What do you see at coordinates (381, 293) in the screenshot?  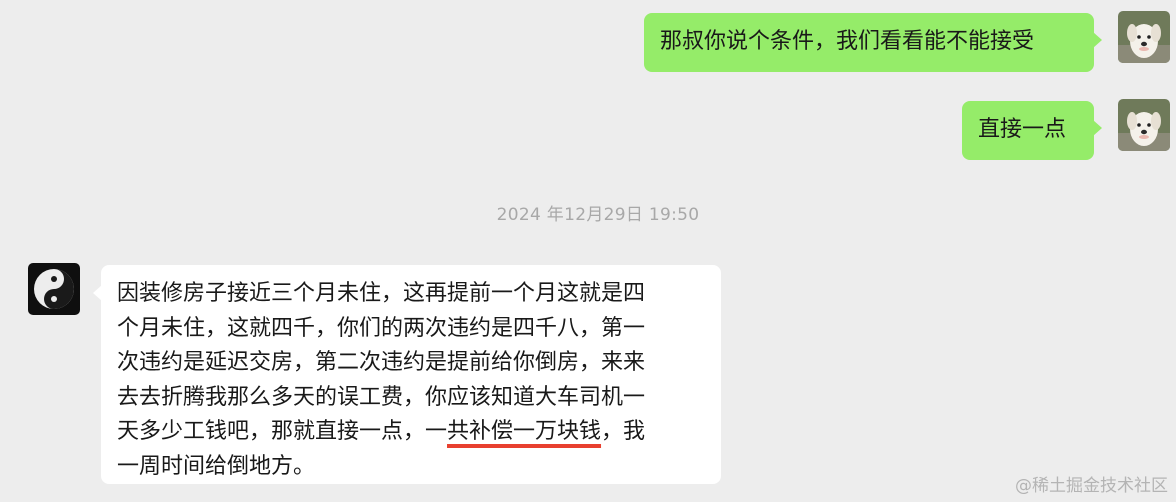 I see `message-line: 因装修房子接近三个月未住，这再提前一个月这就是四` at bounding box center [381, 293].